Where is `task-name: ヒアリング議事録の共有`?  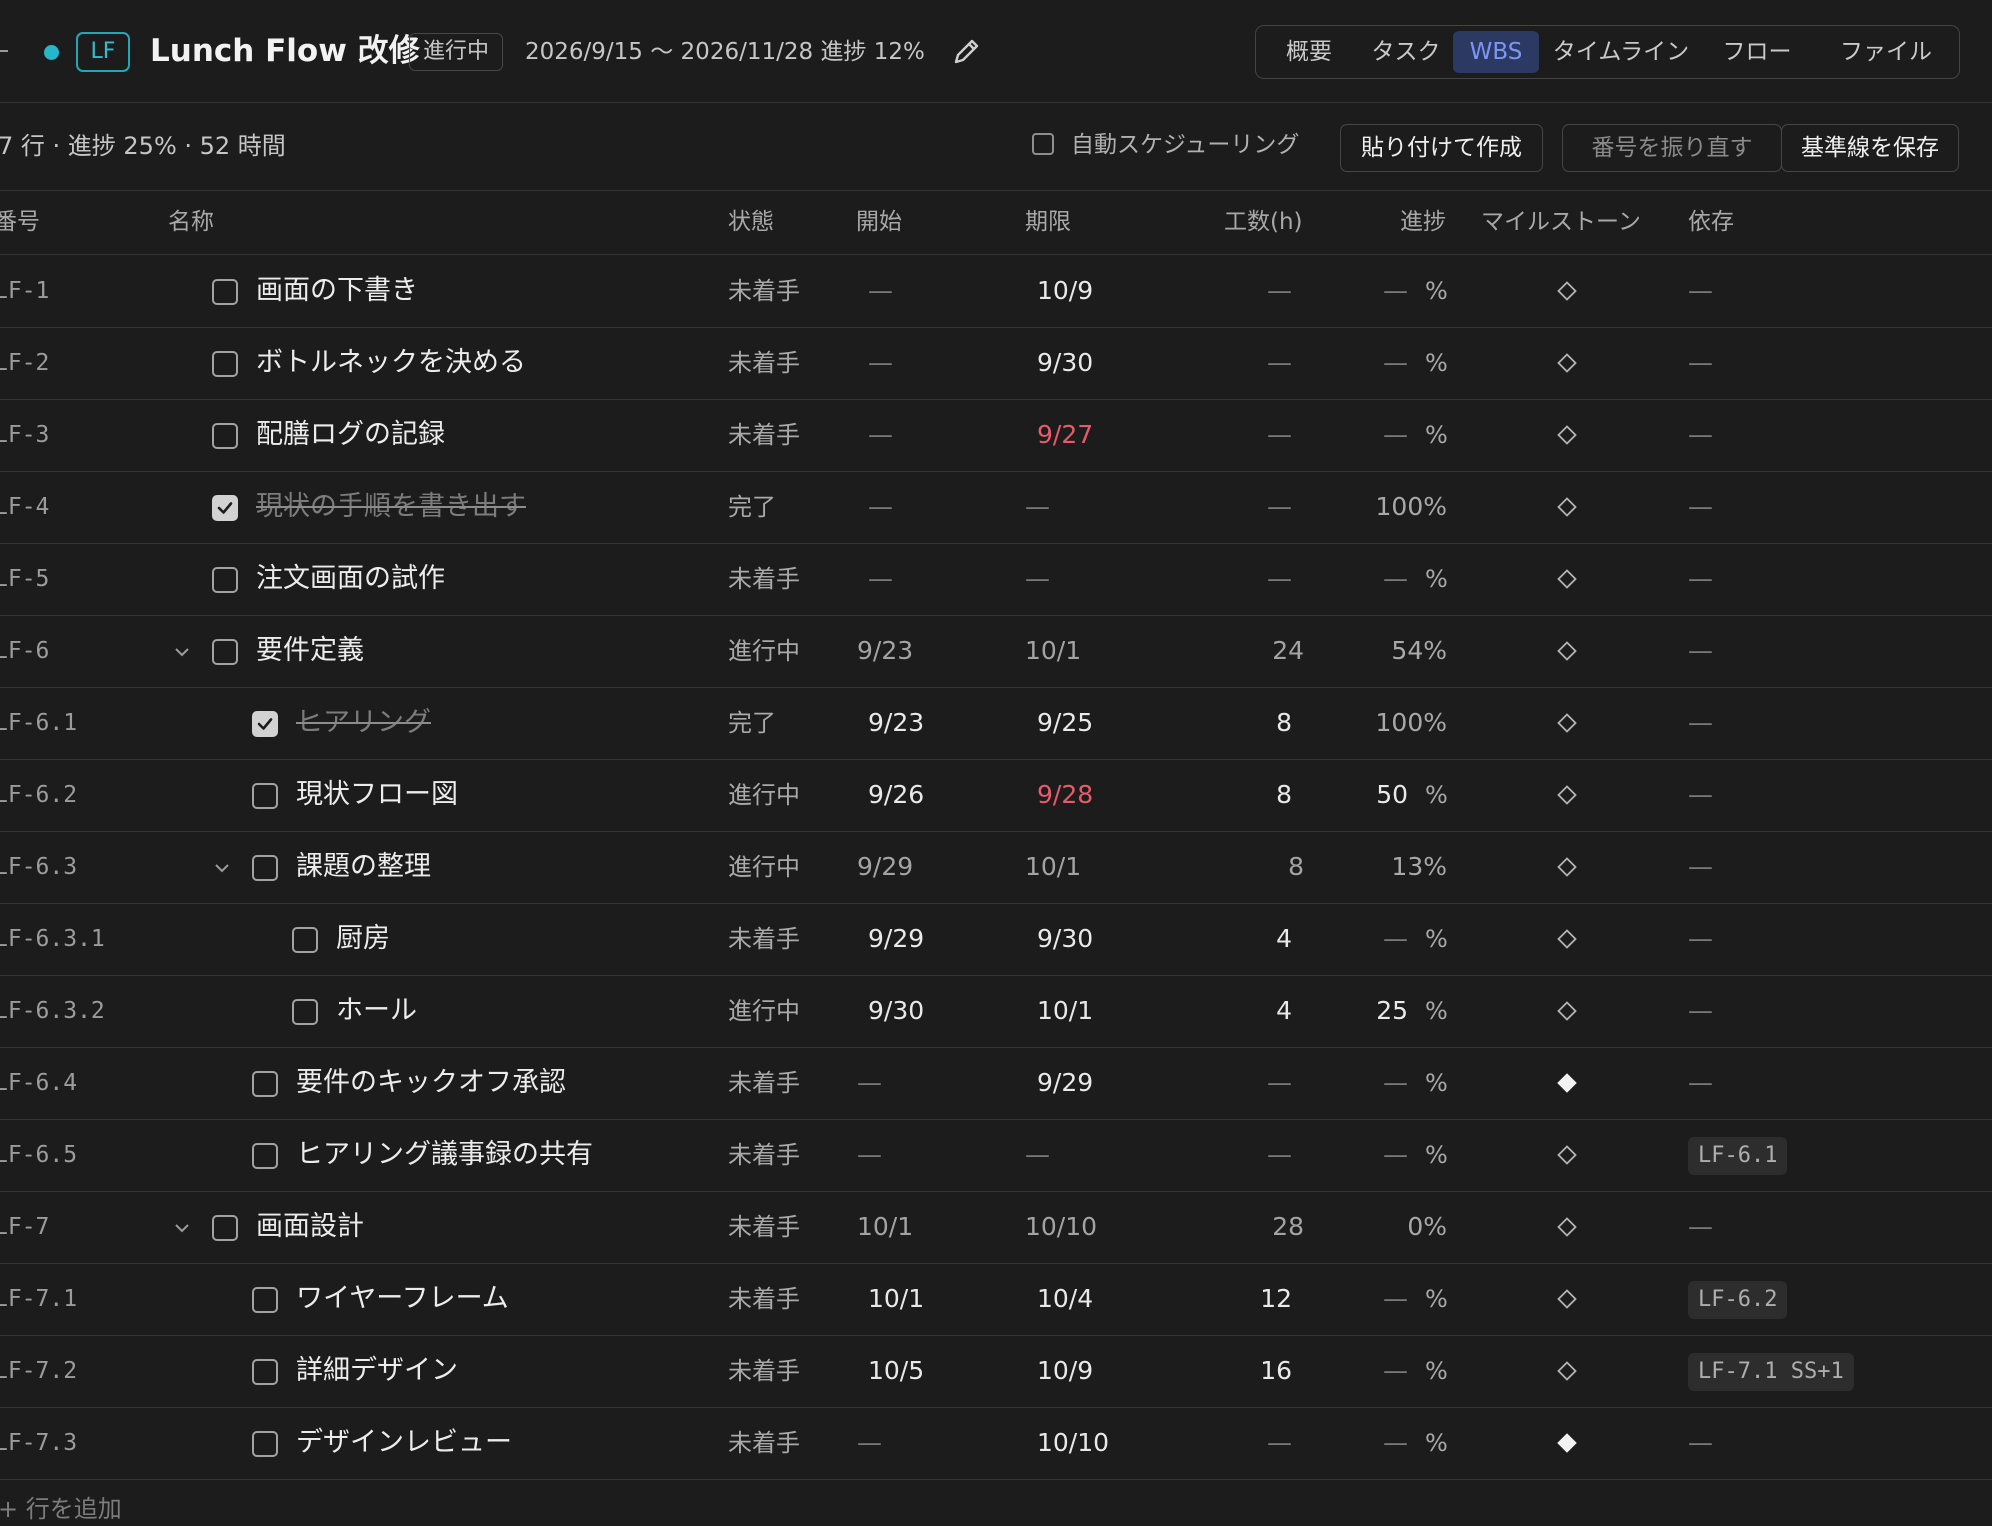
task-name: ヒアリング議事録の共有 is located at coordinates (444, 1155).